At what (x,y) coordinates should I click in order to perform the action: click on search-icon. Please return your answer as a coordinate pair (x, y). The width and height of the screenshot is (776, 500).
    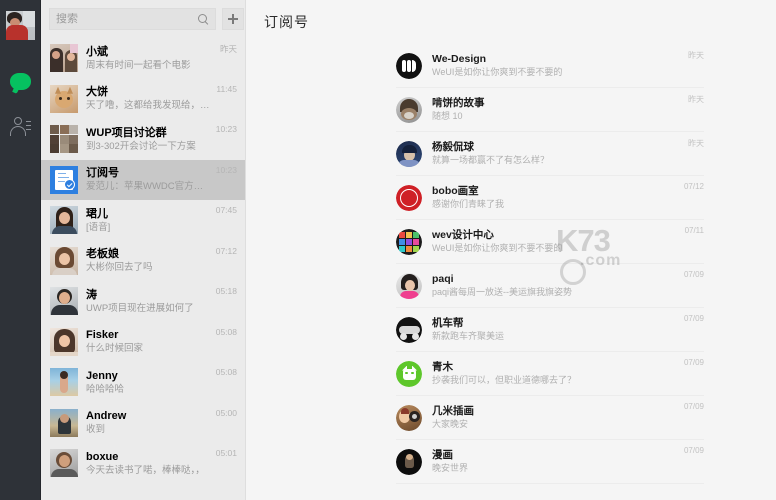
    Looking at the image, I should click on (203, 19).